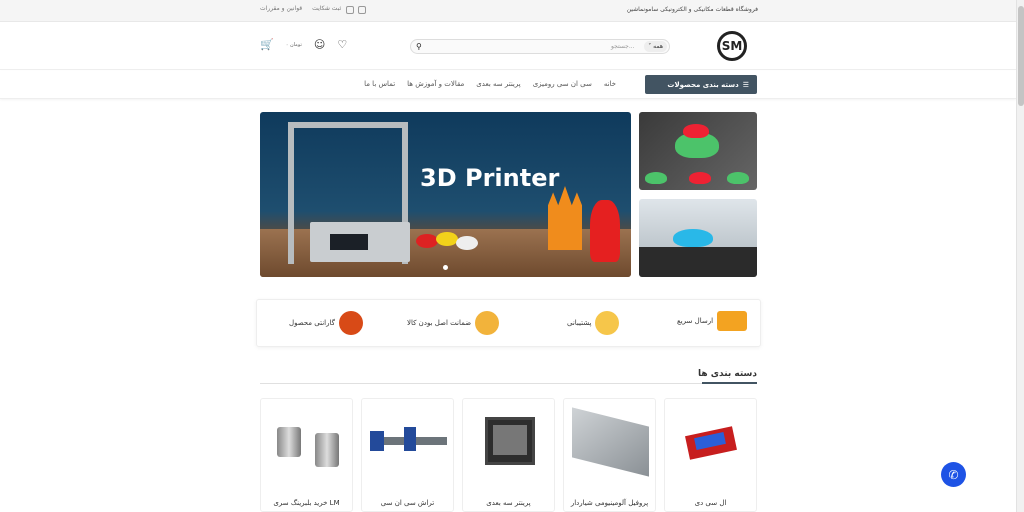 Image resolution: width=1024 pixels, height=512 pixels. I want to click on feature-support: پشتیبانی, so click(593, 323).